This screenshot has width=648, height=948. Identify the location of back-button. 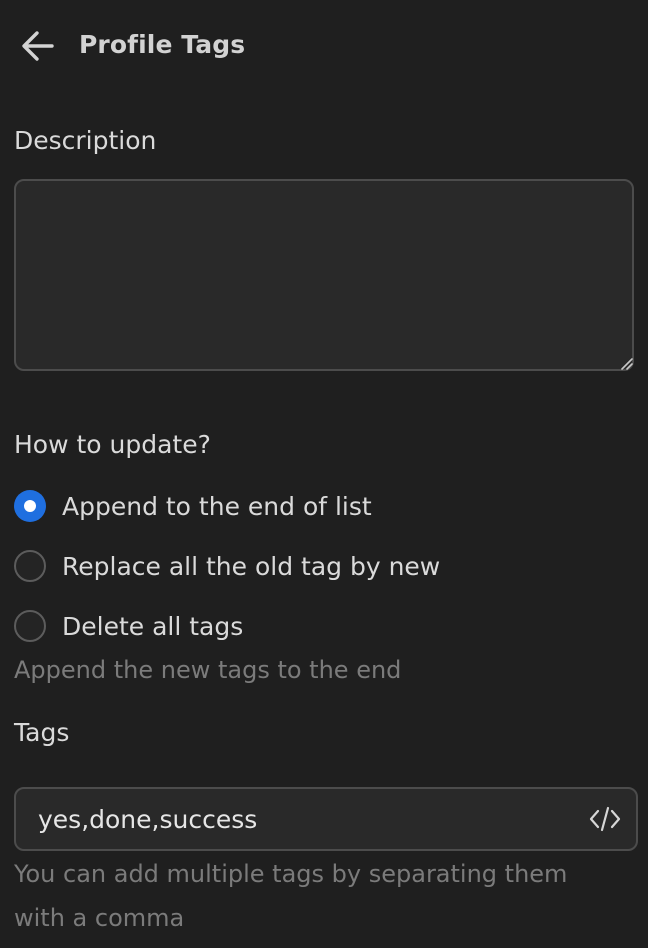
(38, 46).